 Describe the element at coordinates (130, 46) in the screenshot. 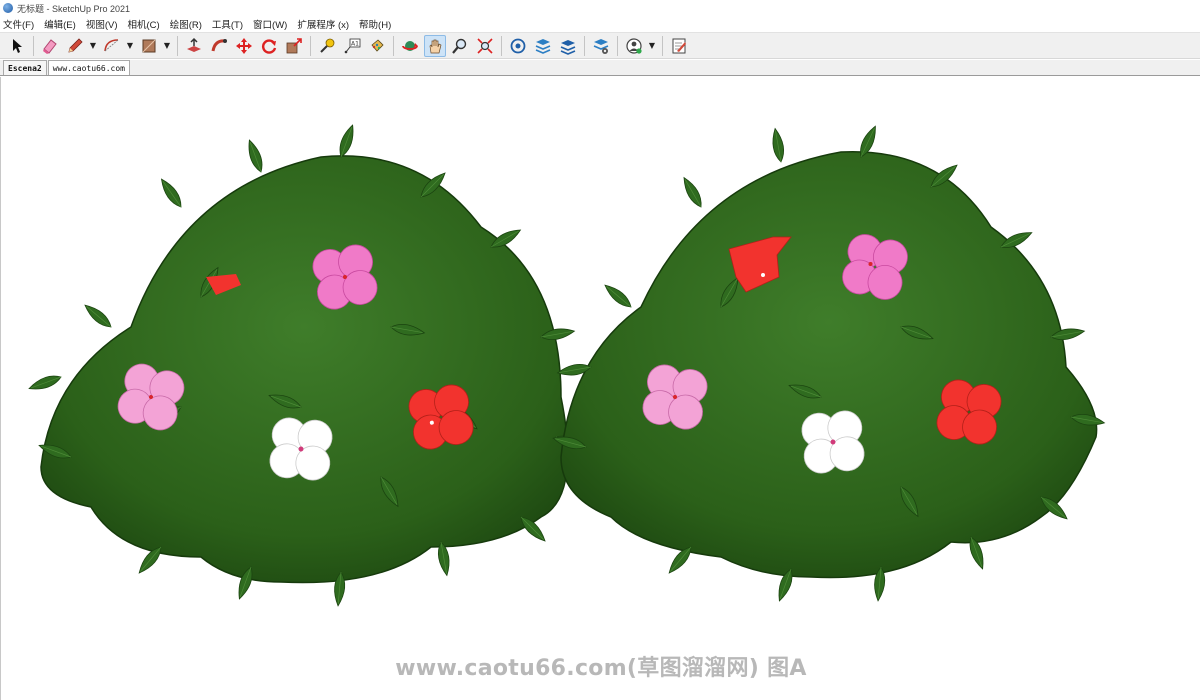

I see `arc-dropdown-arrow: ▼` at that location.